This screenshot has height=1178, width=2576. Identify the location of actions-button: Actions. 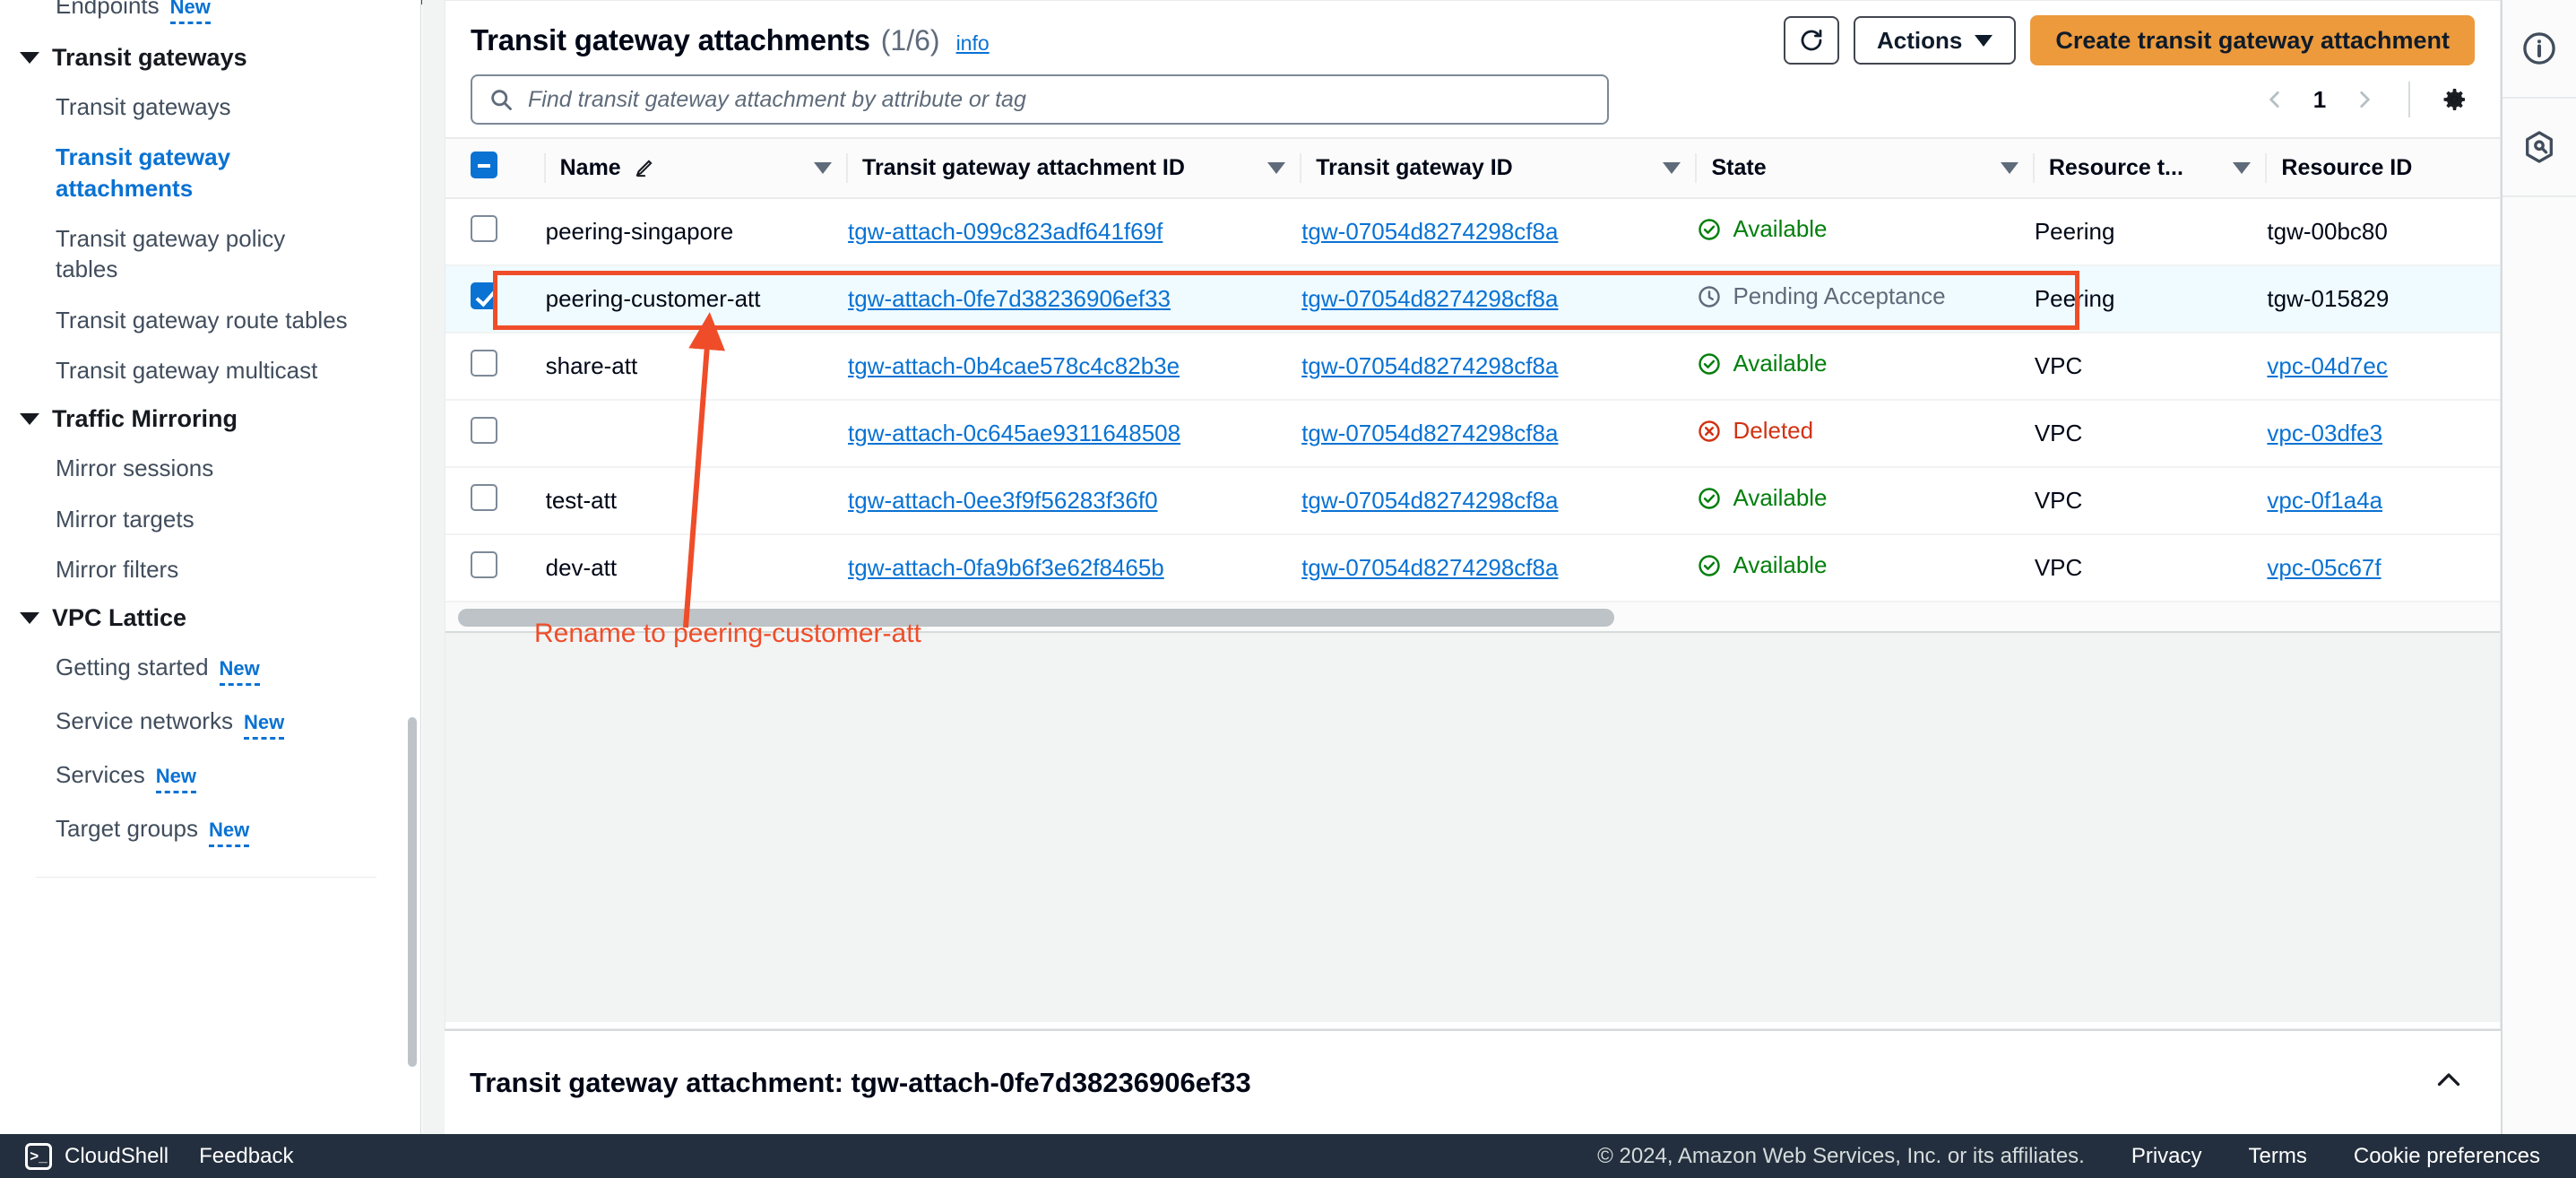
(1935, 40).